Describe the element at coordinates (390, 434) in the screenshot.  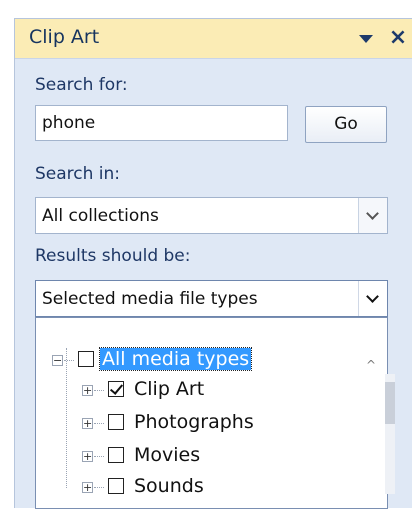
I see `dropdown-scrollbar` at that location.